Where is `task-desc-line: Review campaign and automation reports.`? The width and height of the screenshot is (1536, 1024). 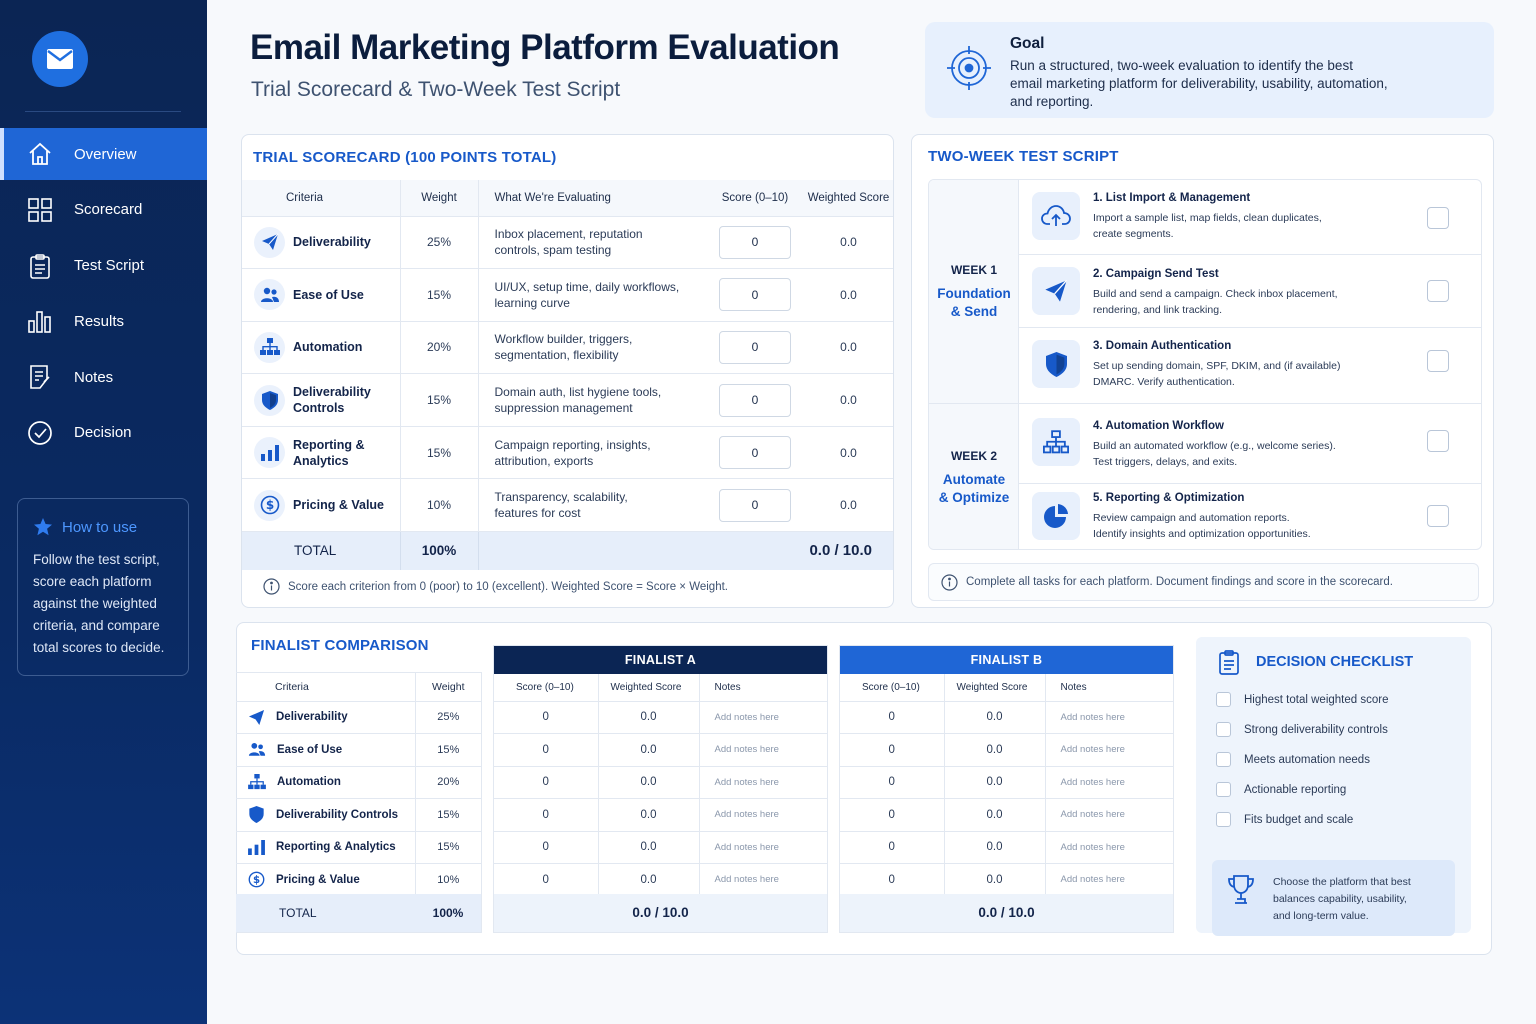
task-desc-line: Review campaign and automation reports. is located at coordinates (1191, 518).